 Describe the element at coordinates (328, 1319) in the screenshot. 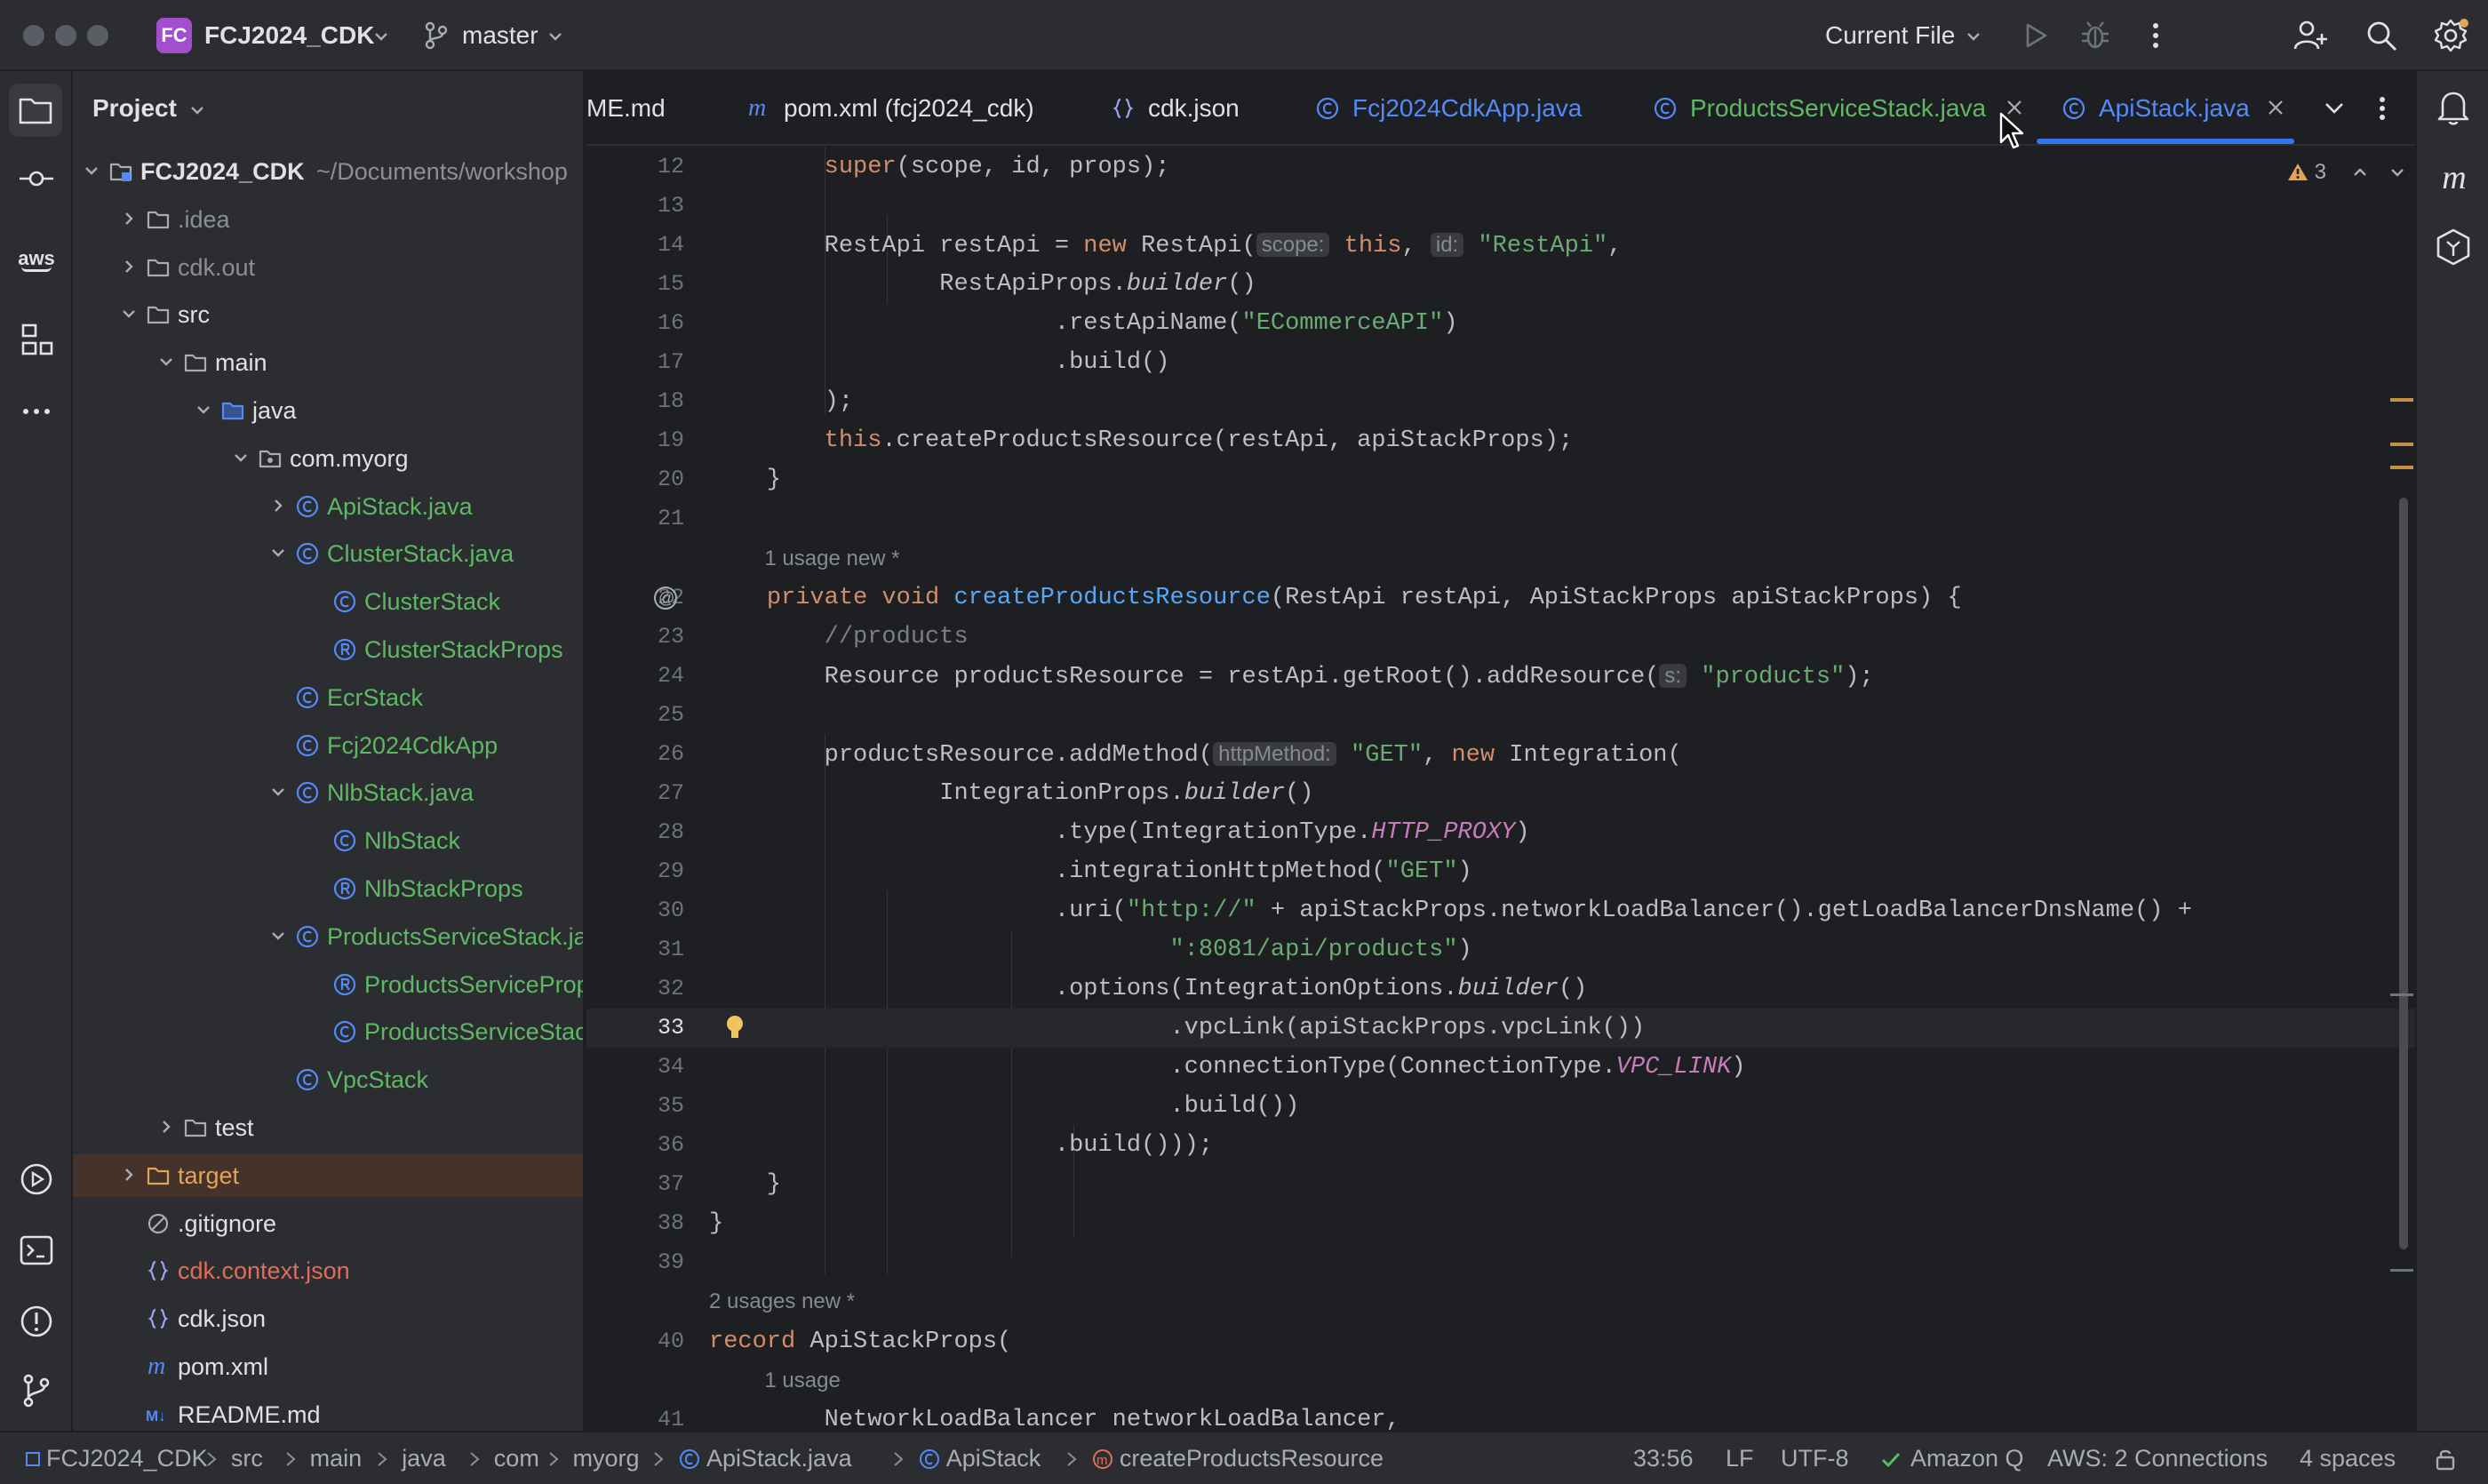

I see `tree-item: cdk.json` at that location.